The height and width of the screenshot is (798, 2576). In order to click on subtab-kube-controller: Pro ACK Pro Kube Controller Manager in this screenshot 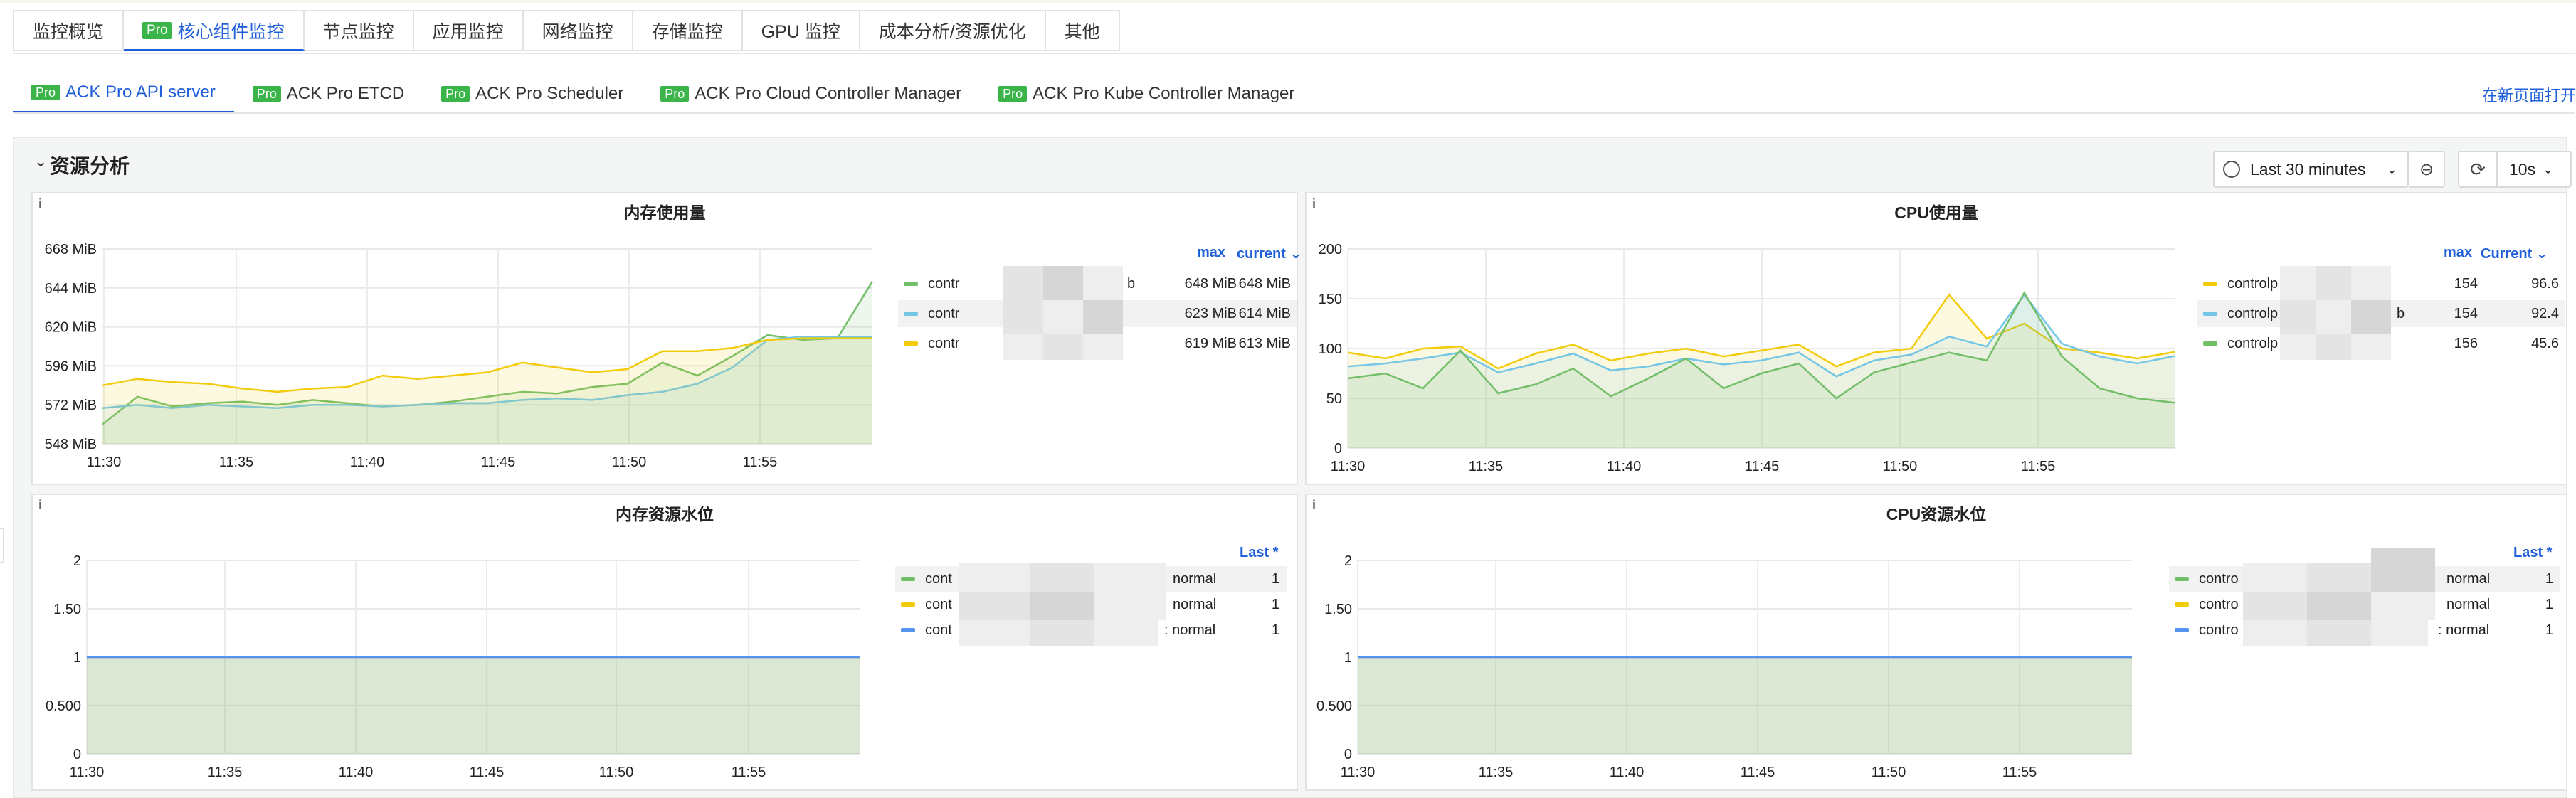, I will do `click(1146, 94)`.